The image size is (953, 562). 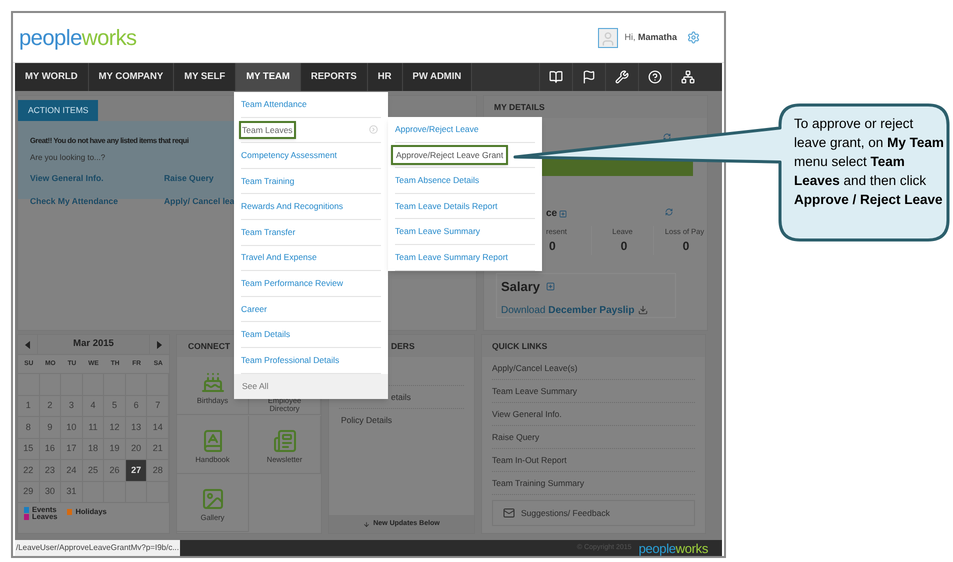 I want to click on flag-icon, so click(x=589, y=77).